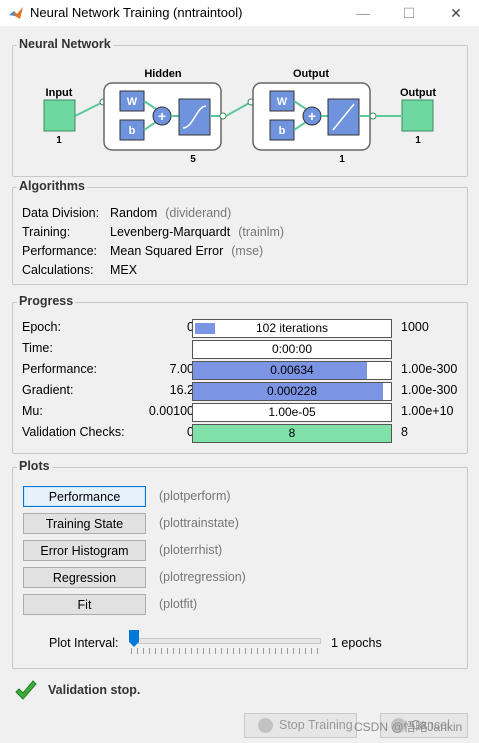  Describe the element at coordinates (52, 186) in the screenshot. I see `section-title-algorithms: Algorithms` at that location.